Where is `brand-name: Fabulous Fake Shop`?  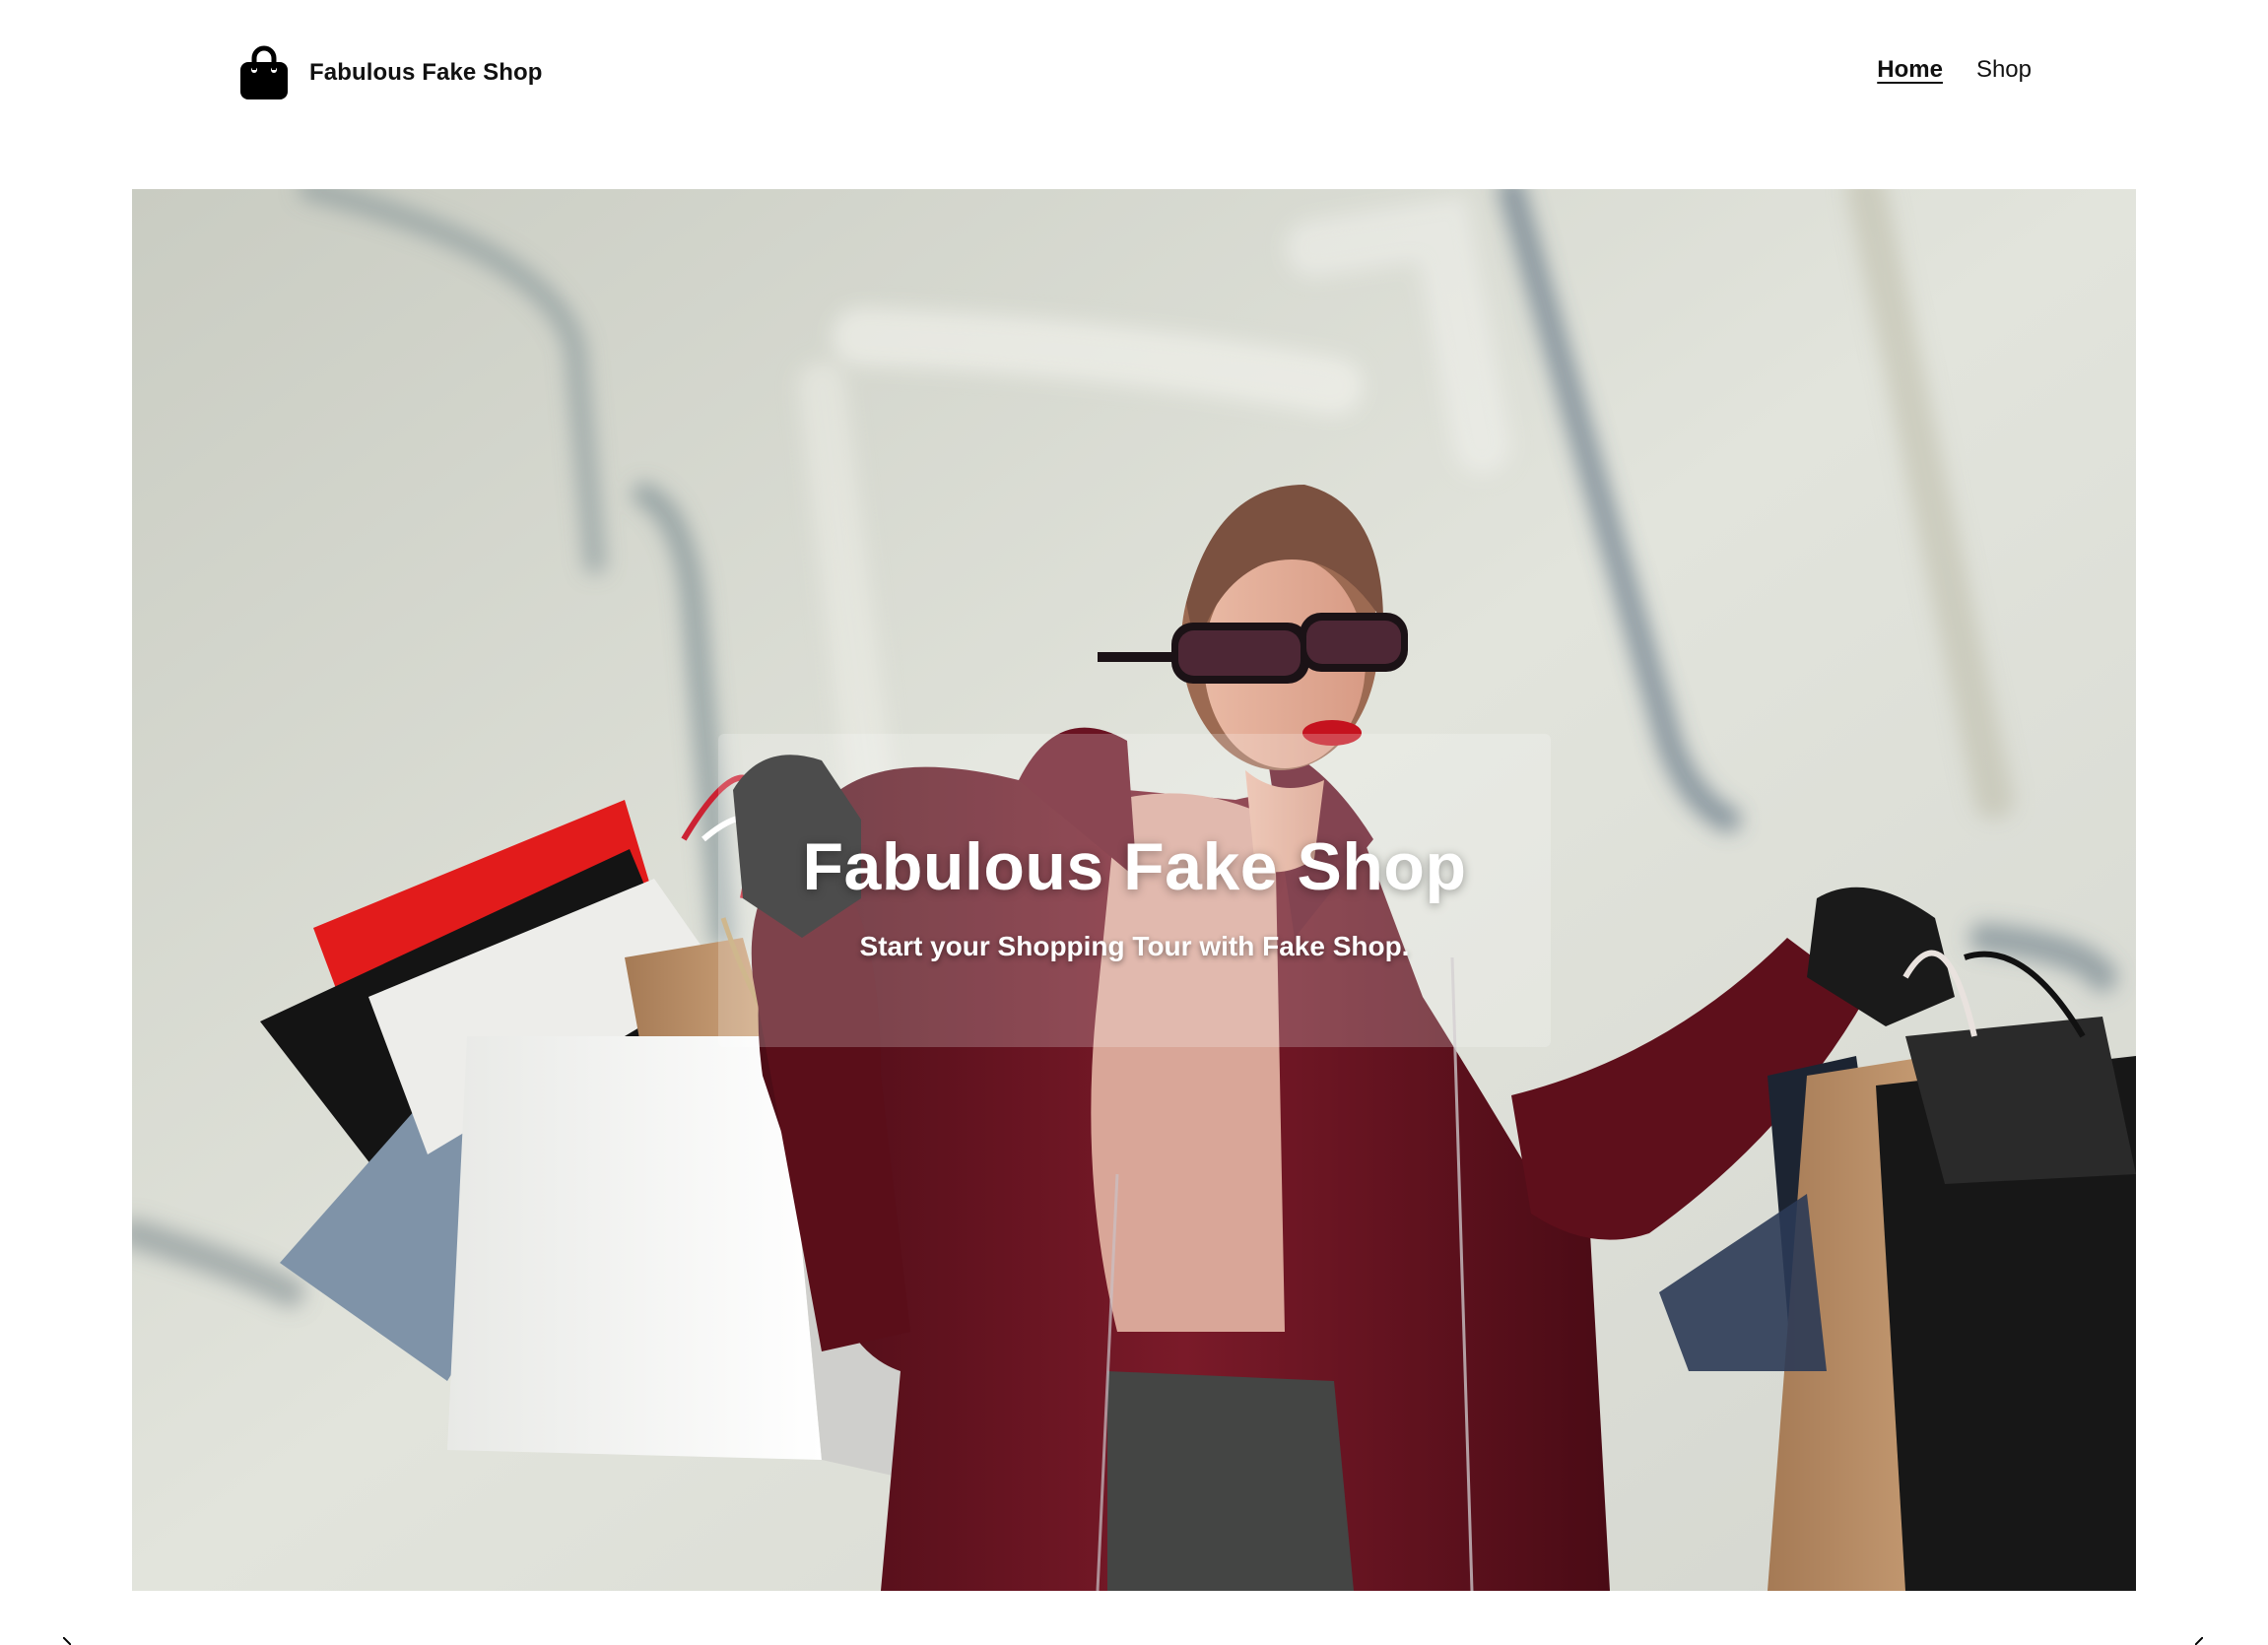 brand-name: Fabulous Fake Shop is located at coordinates (426, 72).